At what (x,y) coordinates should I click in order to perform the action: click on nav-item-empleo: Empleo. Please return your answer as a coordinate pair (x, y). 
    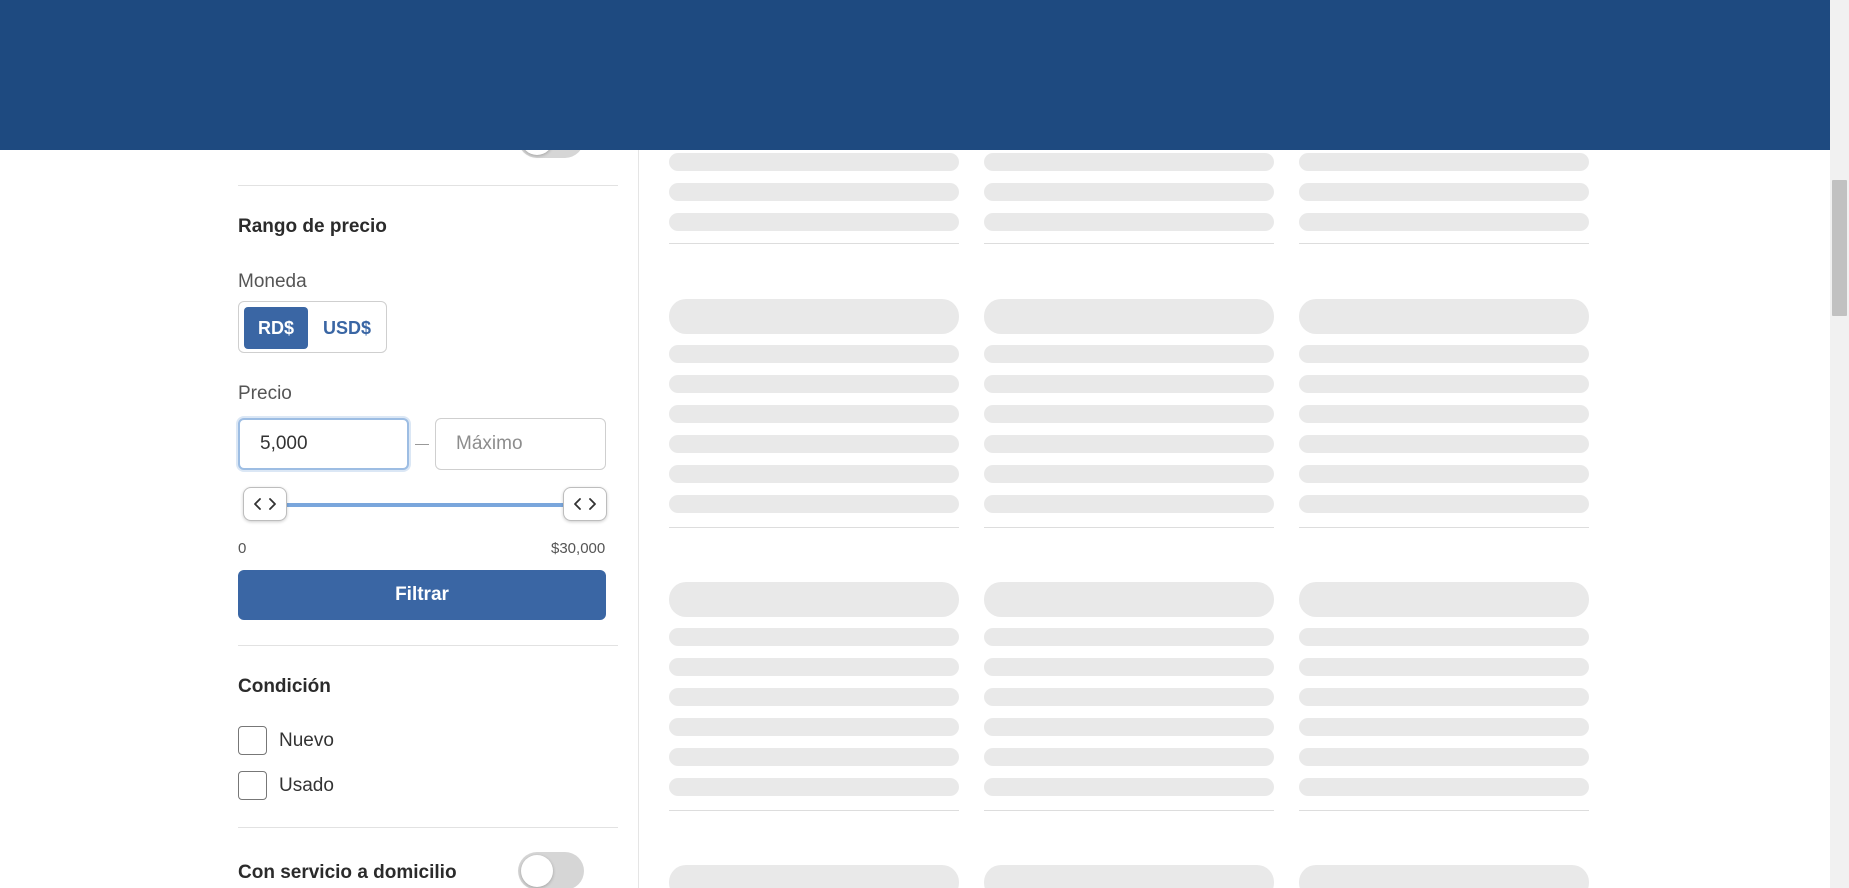
    Looking at the image, I should click on (1051, 115).